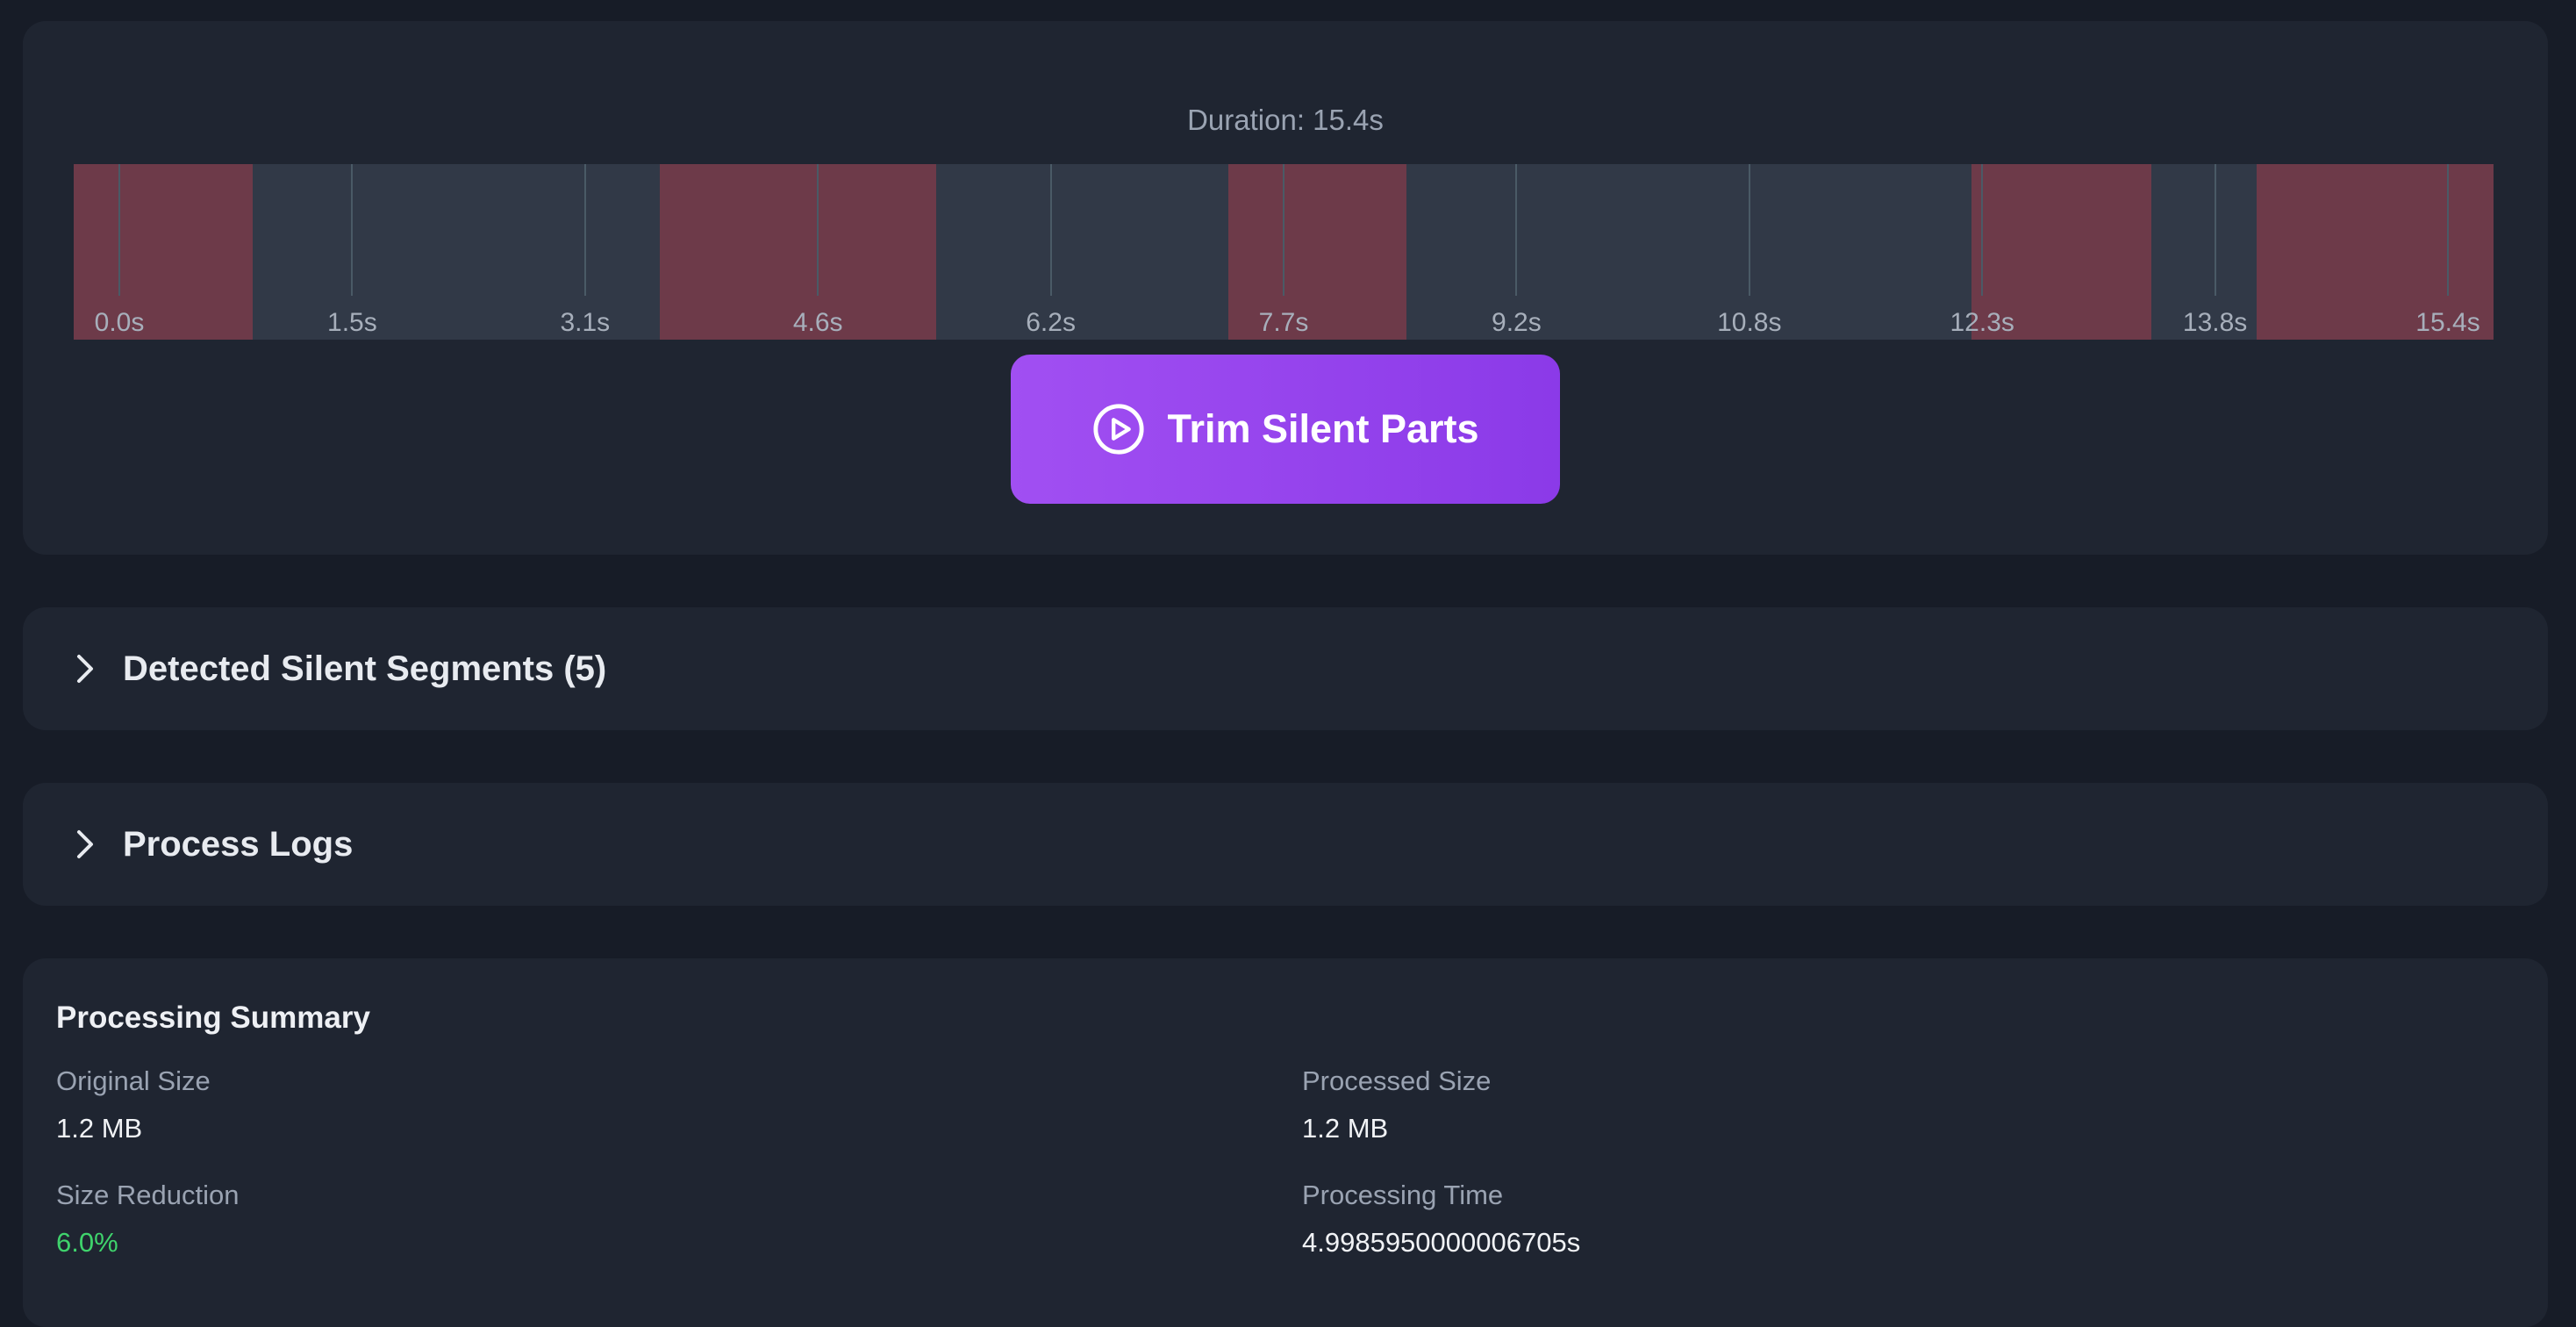 The height and width of the screenshot is (1327, 2576). Describe the element at coordinates (238, 844) in the screenshot. I see `process-logs-title: Process Logs` at that location.